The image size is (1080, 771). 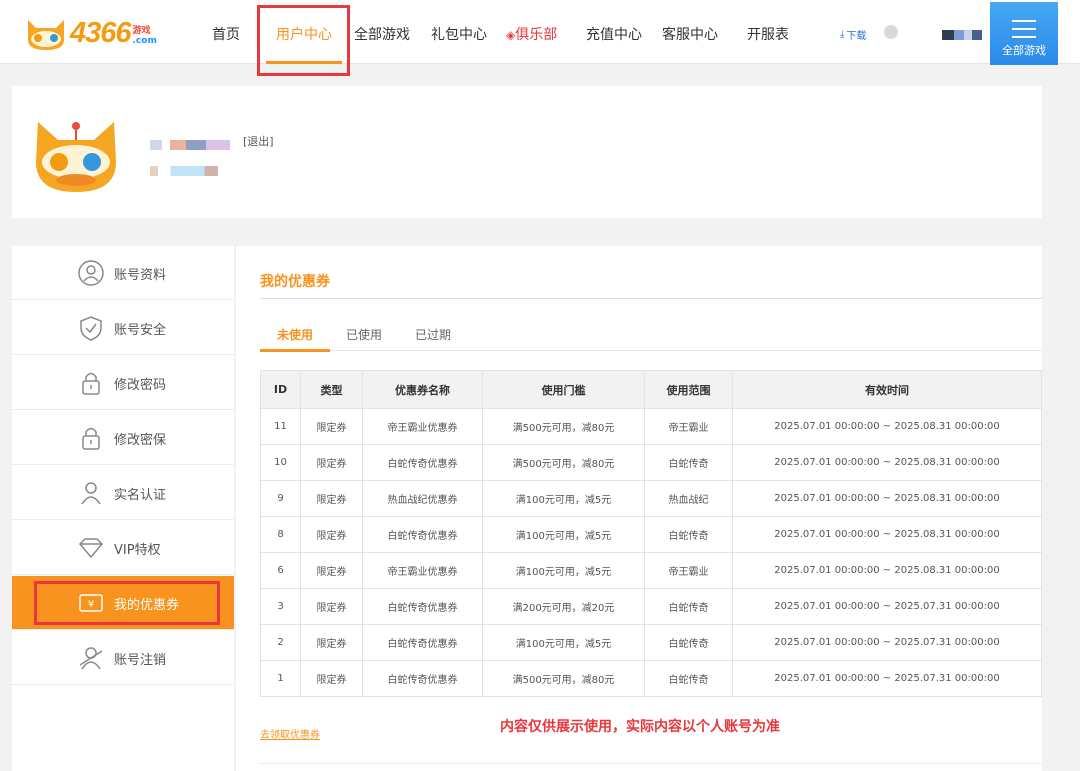 I want to click on logout-link: [退出], so click(x=258, y=141).